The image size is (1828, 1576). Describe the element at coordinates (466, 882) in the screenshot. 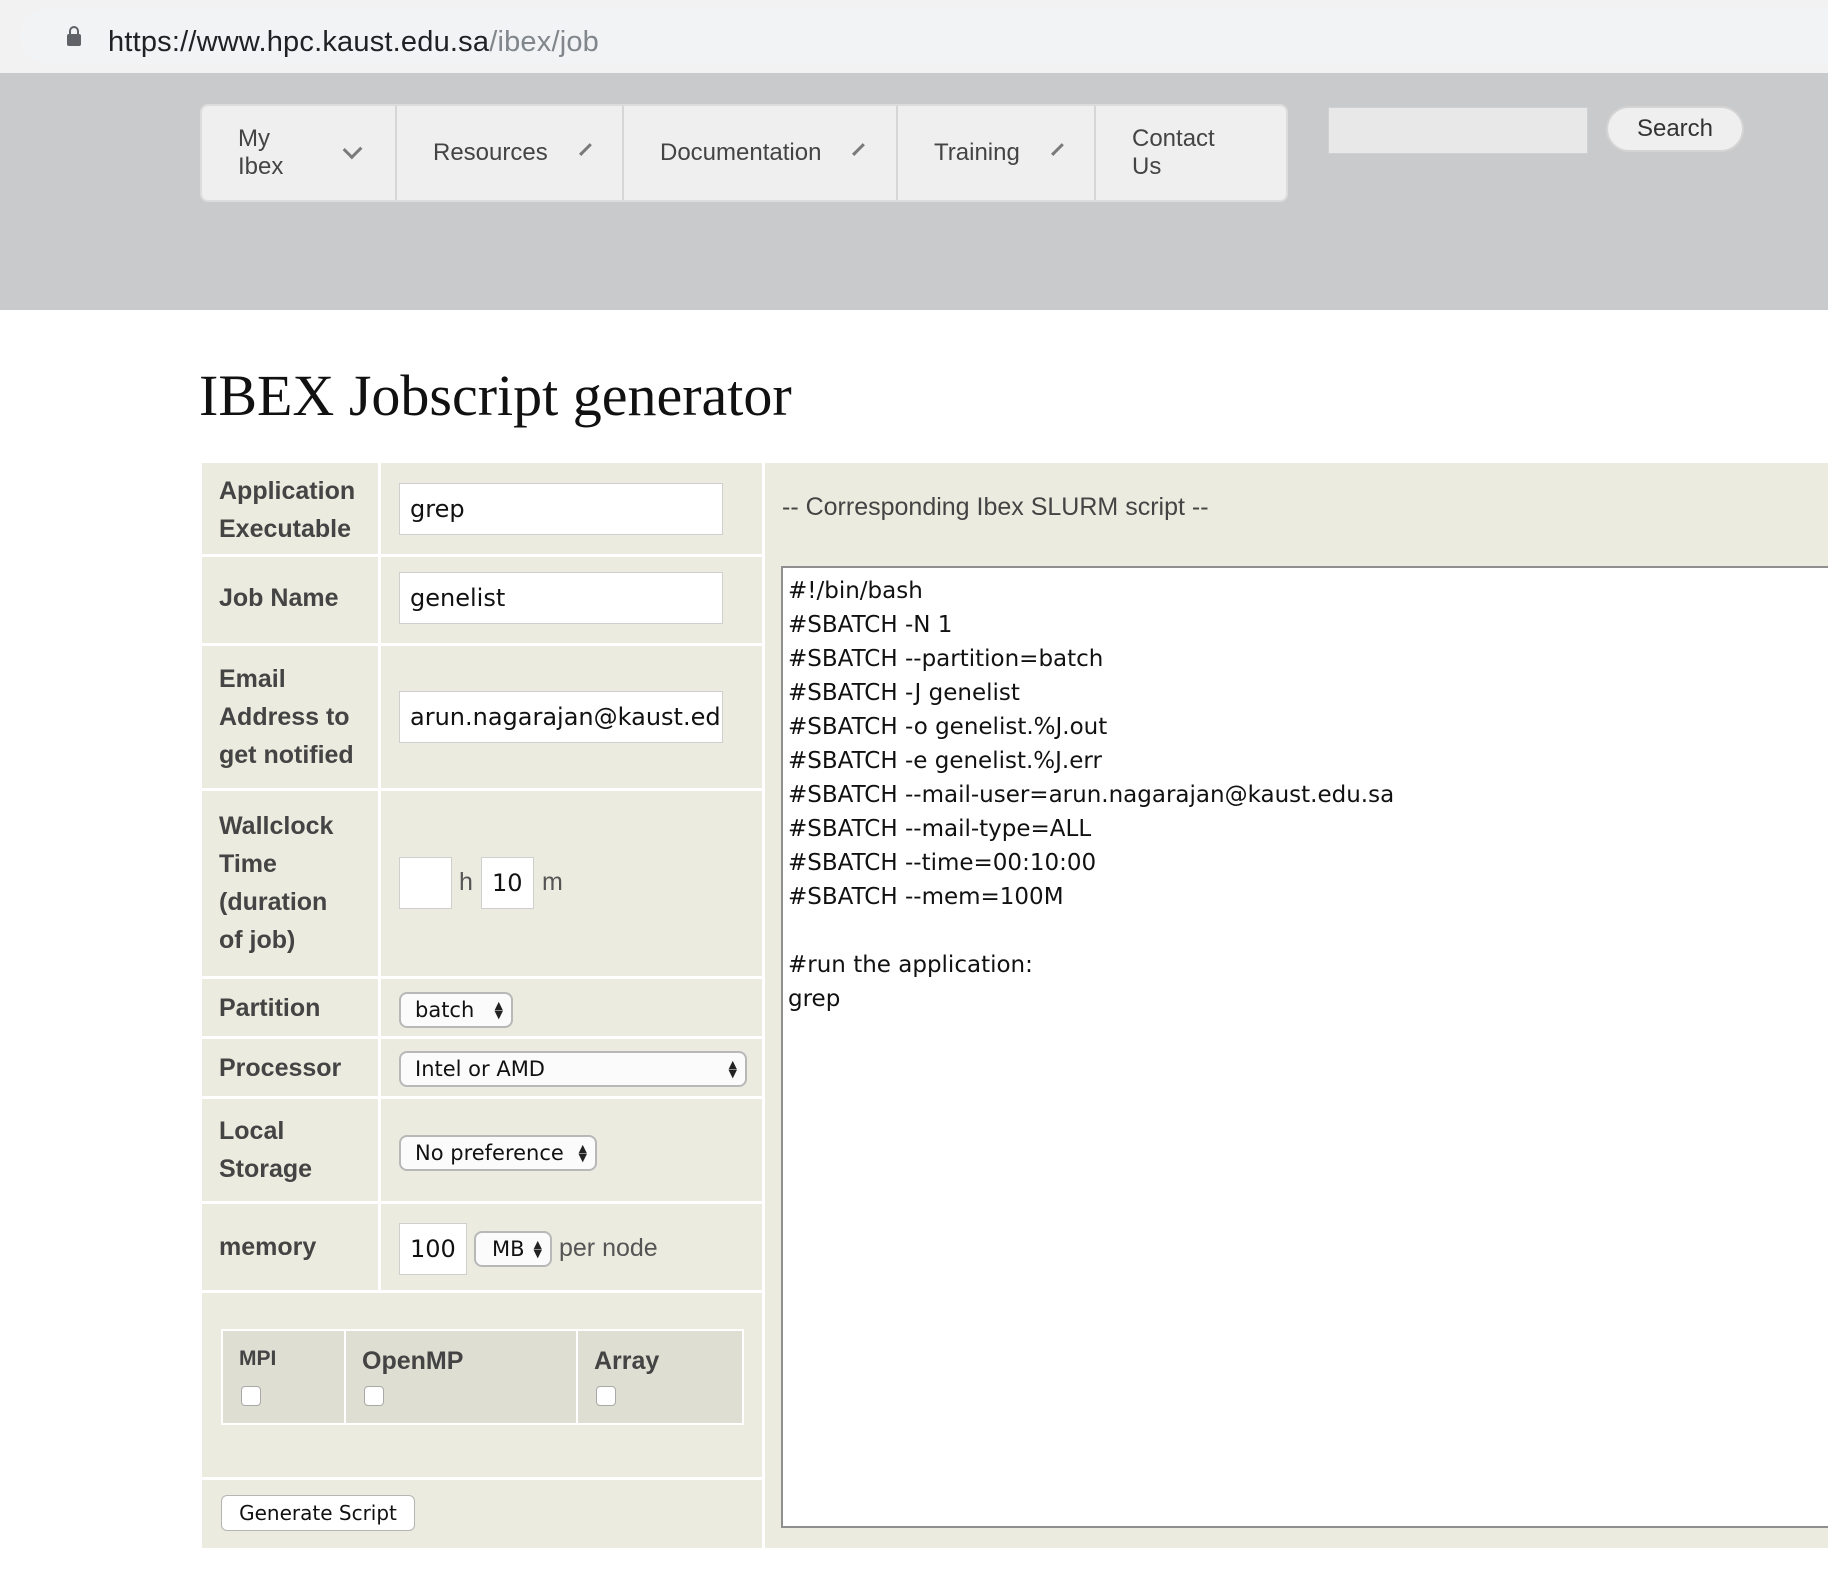

I see `hours-unit: h` at that location.